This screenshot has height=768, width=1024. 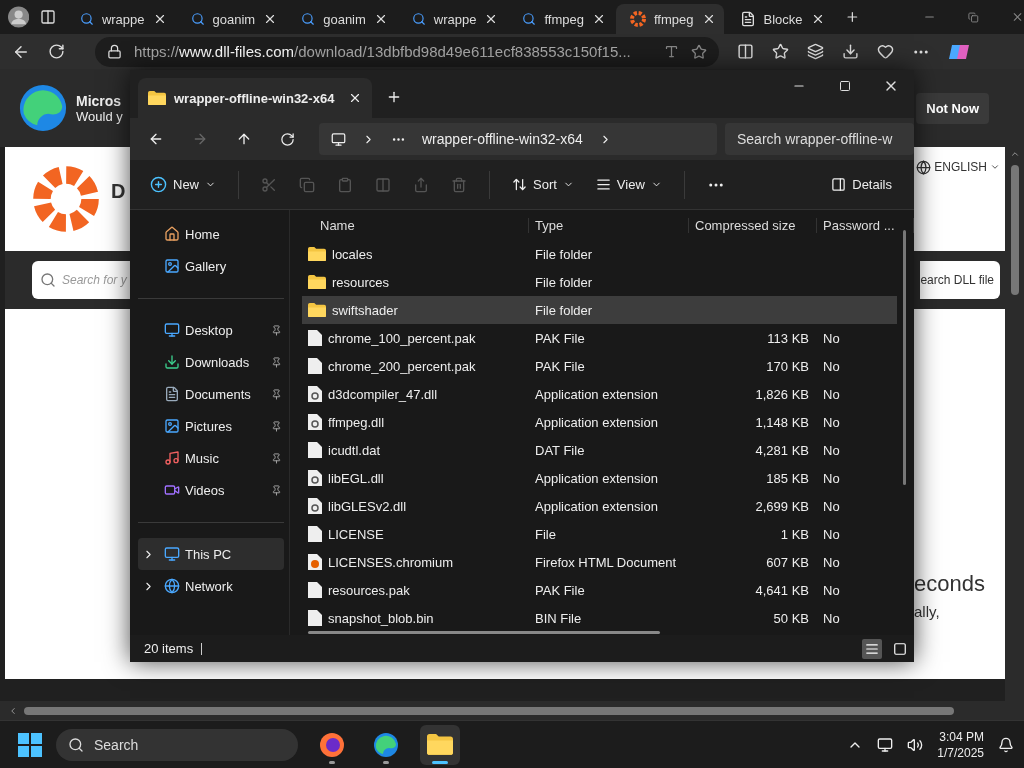 I want to click on breadcrumb-item: wrapper-offline-win32-x64, so click(x=502, y=139).